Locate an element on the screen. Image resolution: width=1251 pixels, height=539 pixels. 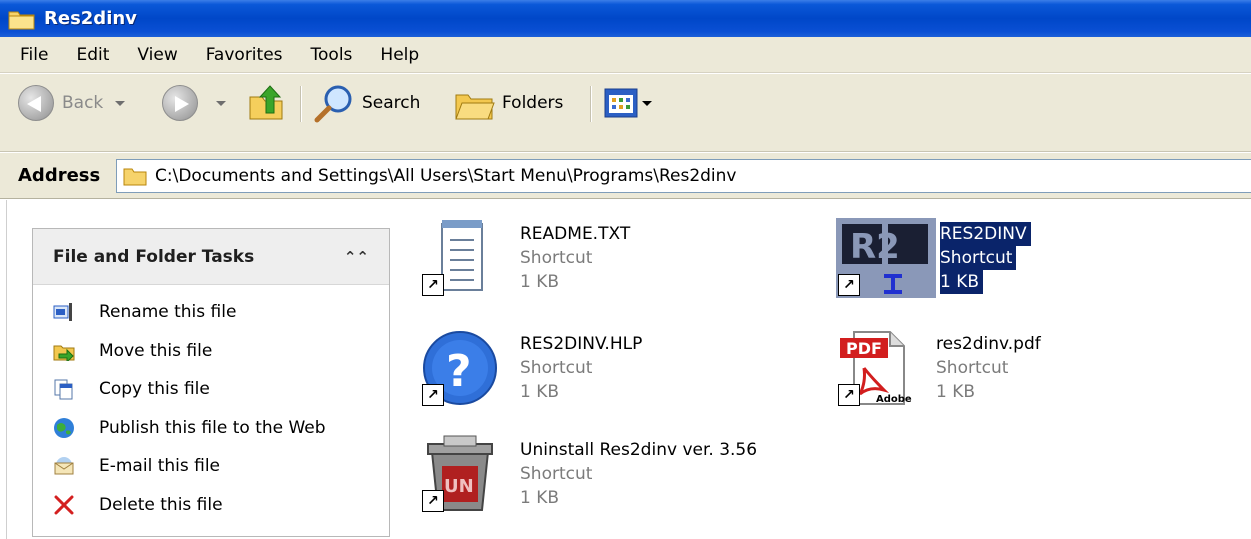
task-copy: Copy this file is located at coordinates (211, 389).